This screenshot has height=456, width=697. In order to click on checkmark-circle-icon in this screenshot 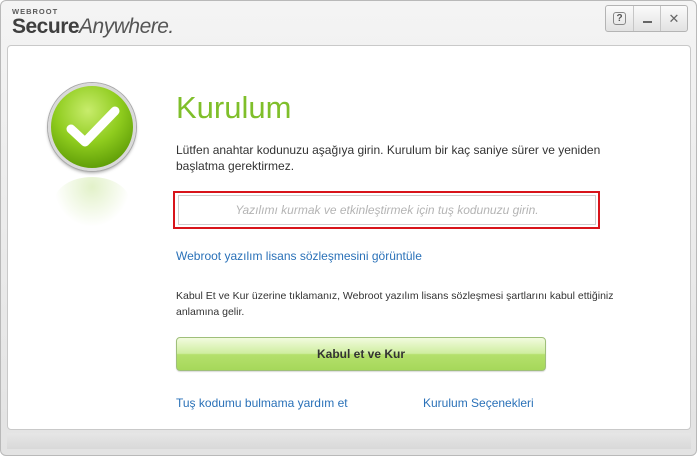, I will do `click(92, 127)`.